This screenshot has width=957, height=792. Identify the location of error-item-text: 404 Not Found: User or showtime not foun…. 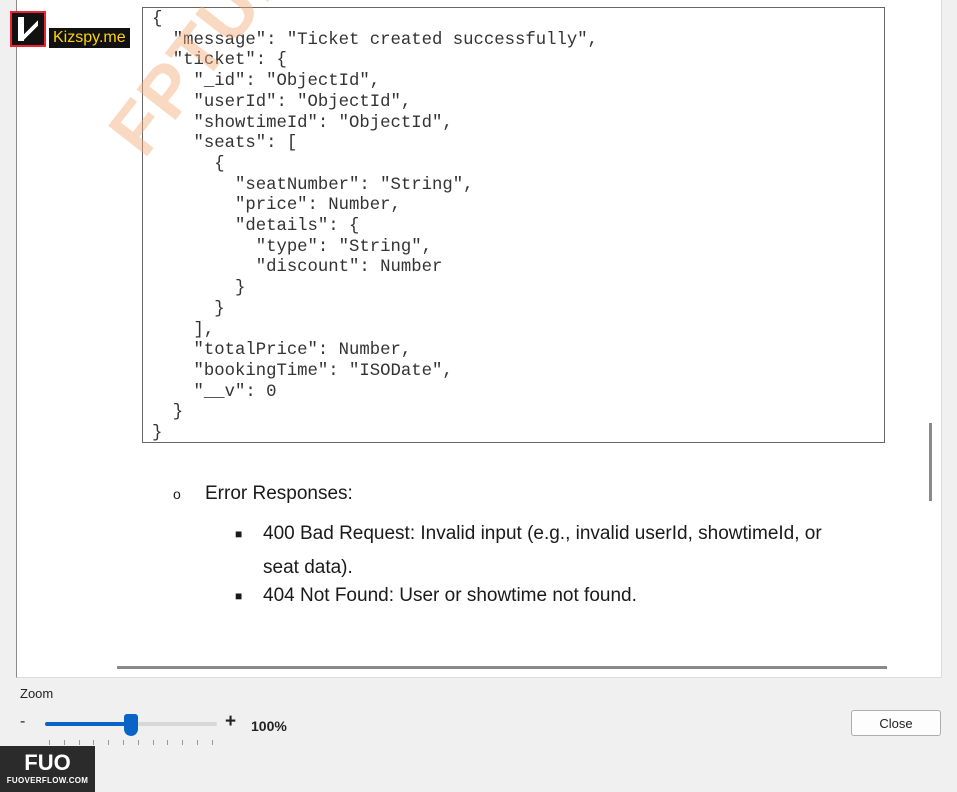
(450, 595).